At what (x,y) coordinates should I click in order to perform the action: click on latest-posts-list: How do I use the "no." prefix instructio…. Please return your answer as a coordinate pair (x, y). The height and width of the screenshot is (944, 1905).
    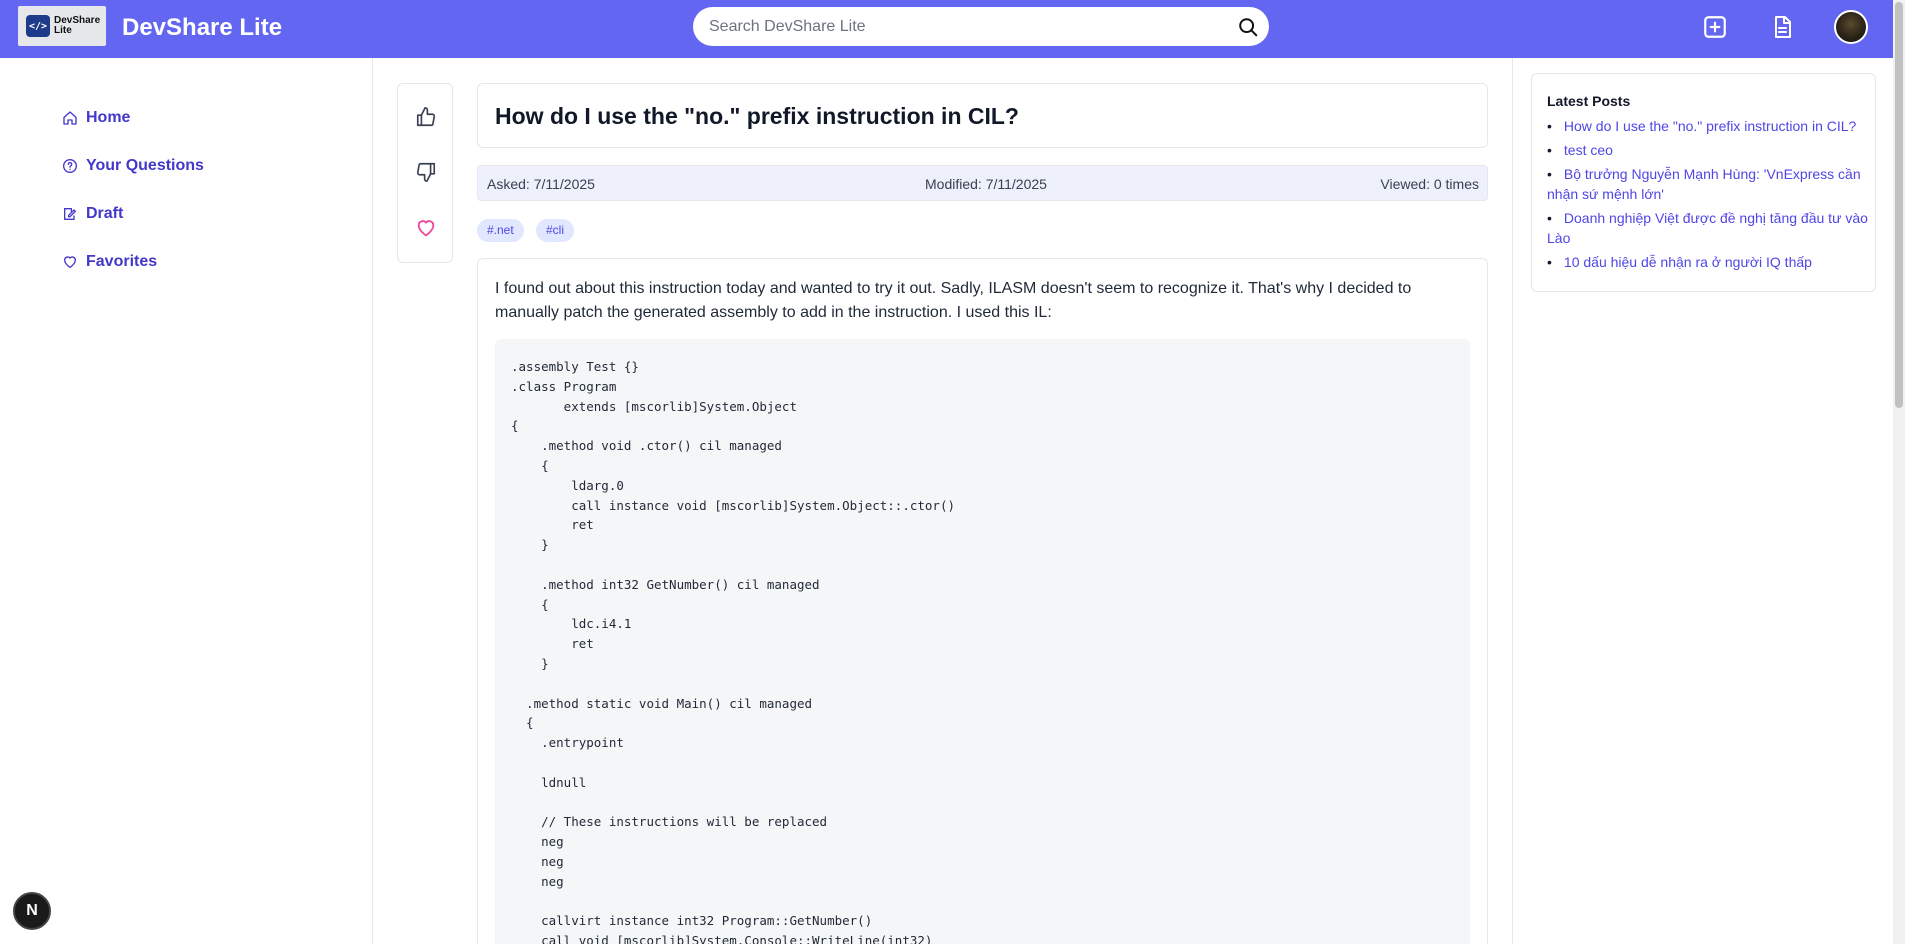
    Looking at the image, I should click on (1708, 196).